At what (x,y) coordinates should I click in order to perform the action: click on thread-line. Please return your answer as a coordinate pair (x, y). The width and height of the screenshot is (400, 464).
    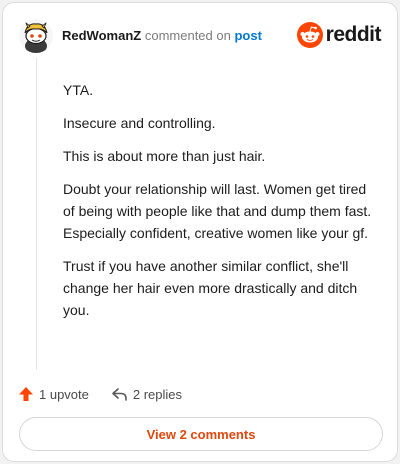
    Looking at the image, I should click on (36, 214).